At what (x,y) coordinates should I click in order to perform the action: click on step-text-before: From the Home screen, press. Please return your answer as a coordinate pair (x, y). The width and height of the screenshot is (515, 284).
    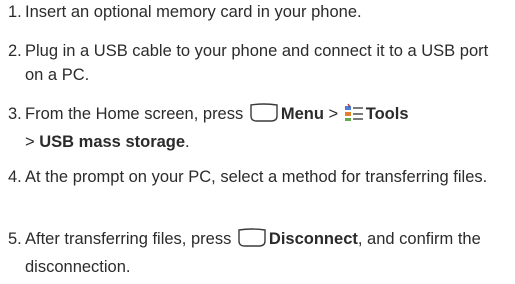
    Looking at the image, I should click on (136, 114).